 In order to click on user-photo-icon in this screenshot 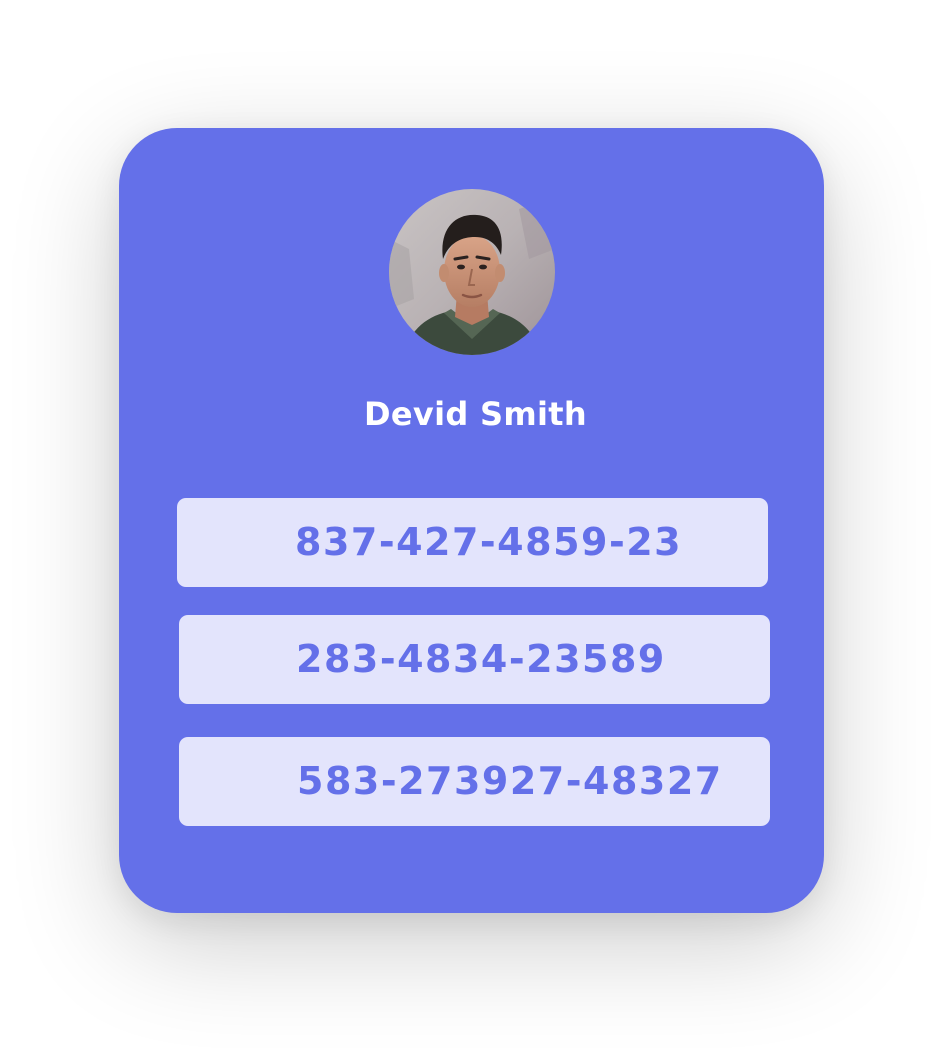, I will do `click(472, 272)`.